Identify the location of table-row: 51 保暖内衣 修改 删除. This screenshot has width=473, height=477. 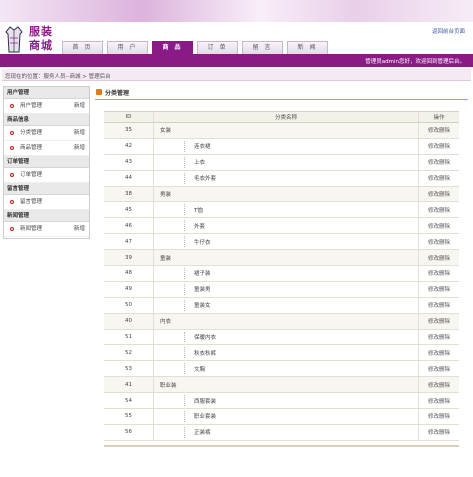
(281, 337).